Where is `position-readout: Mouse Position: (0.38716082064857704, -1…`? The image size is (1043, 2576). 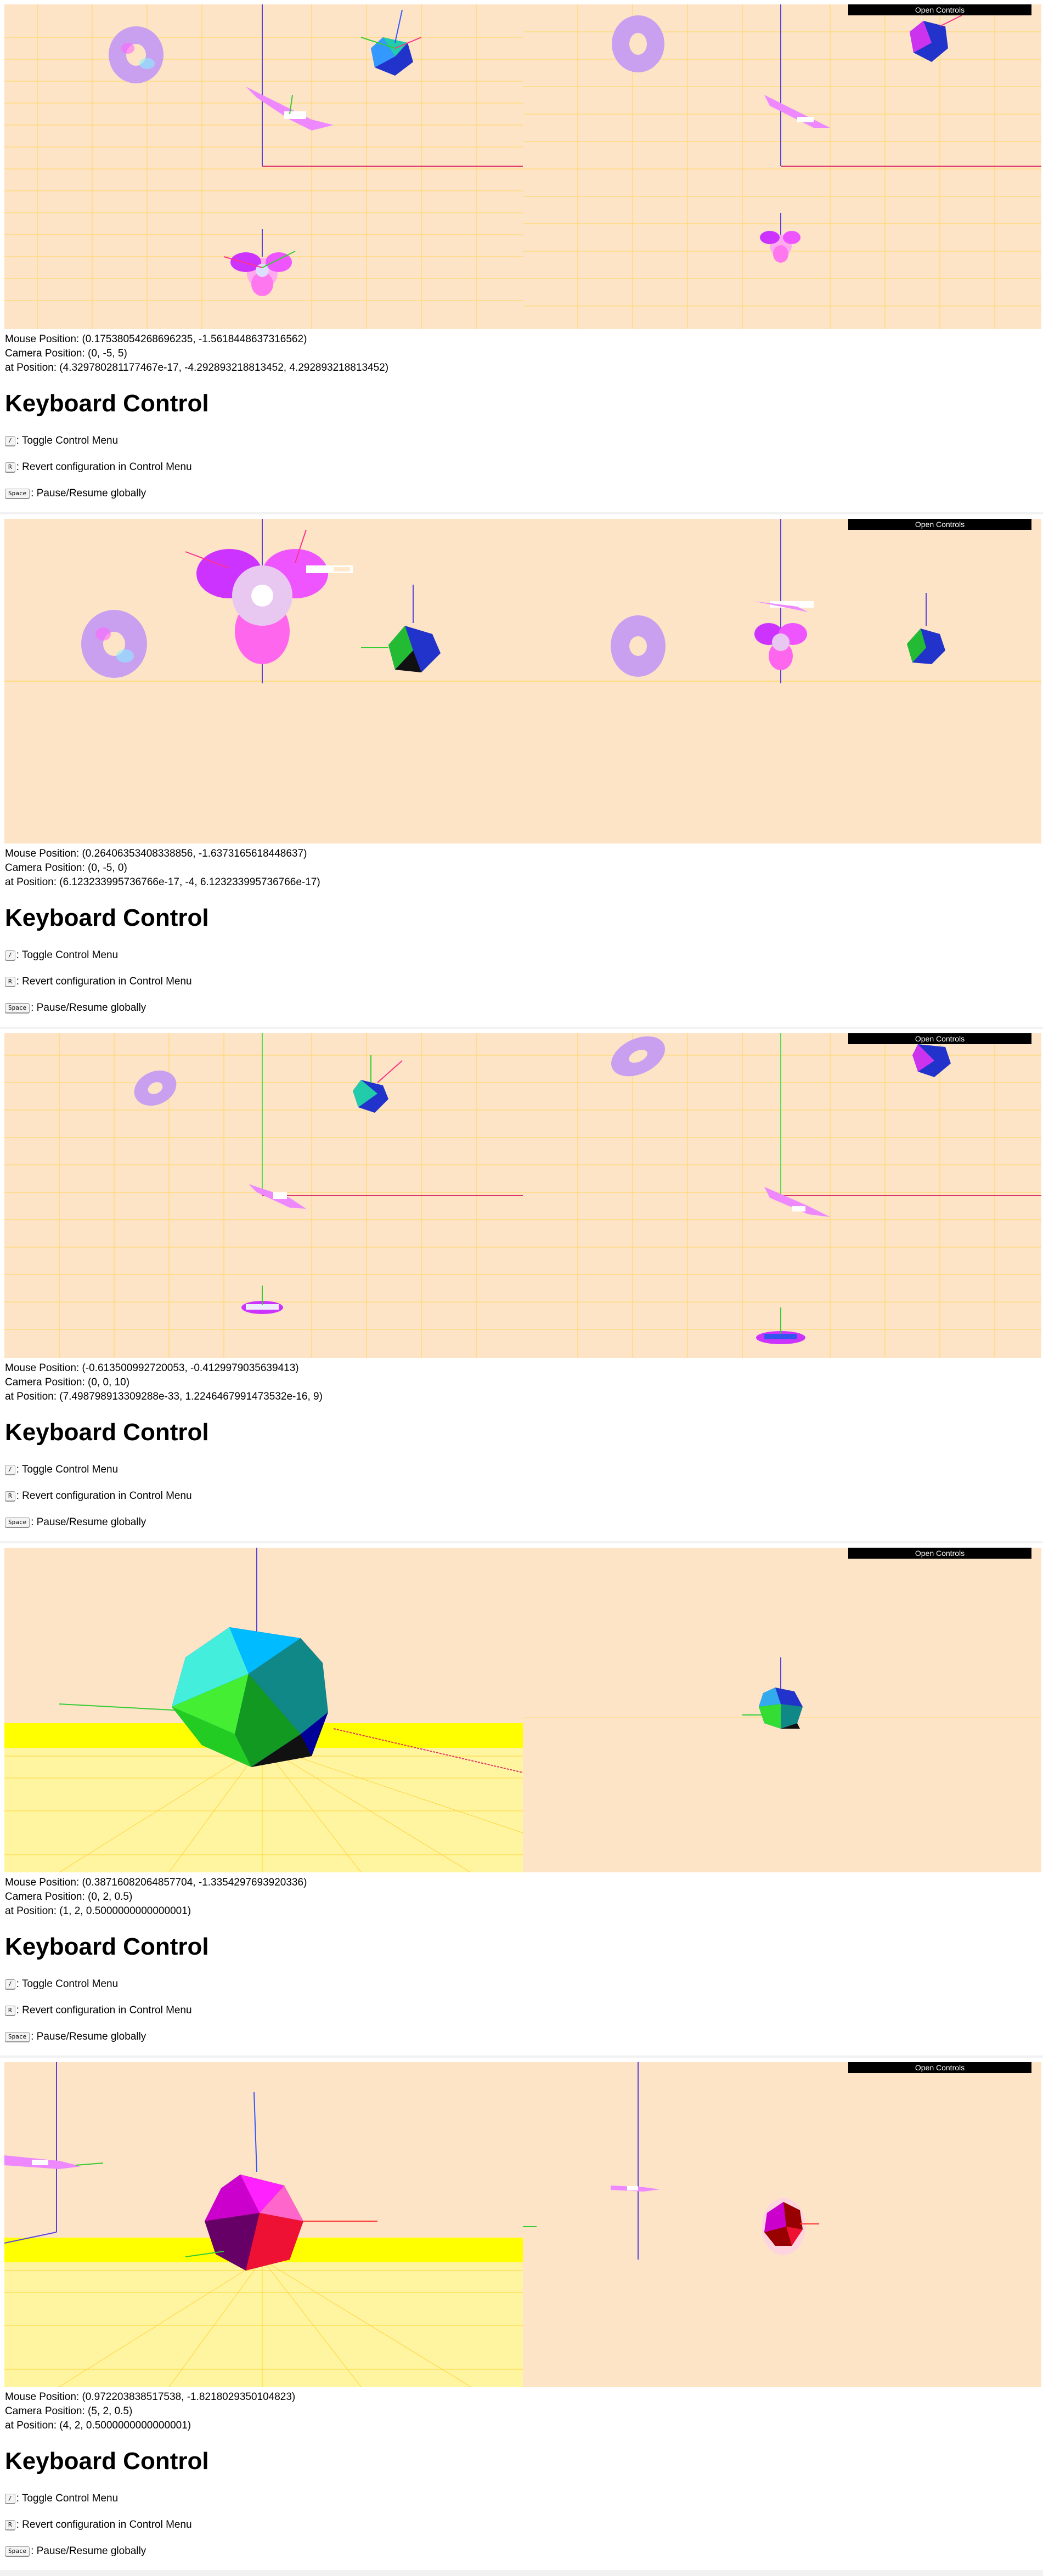 position-readout: Mouse Position: (0.38716082064857704, -1… is located at coordinates (156, 1897).